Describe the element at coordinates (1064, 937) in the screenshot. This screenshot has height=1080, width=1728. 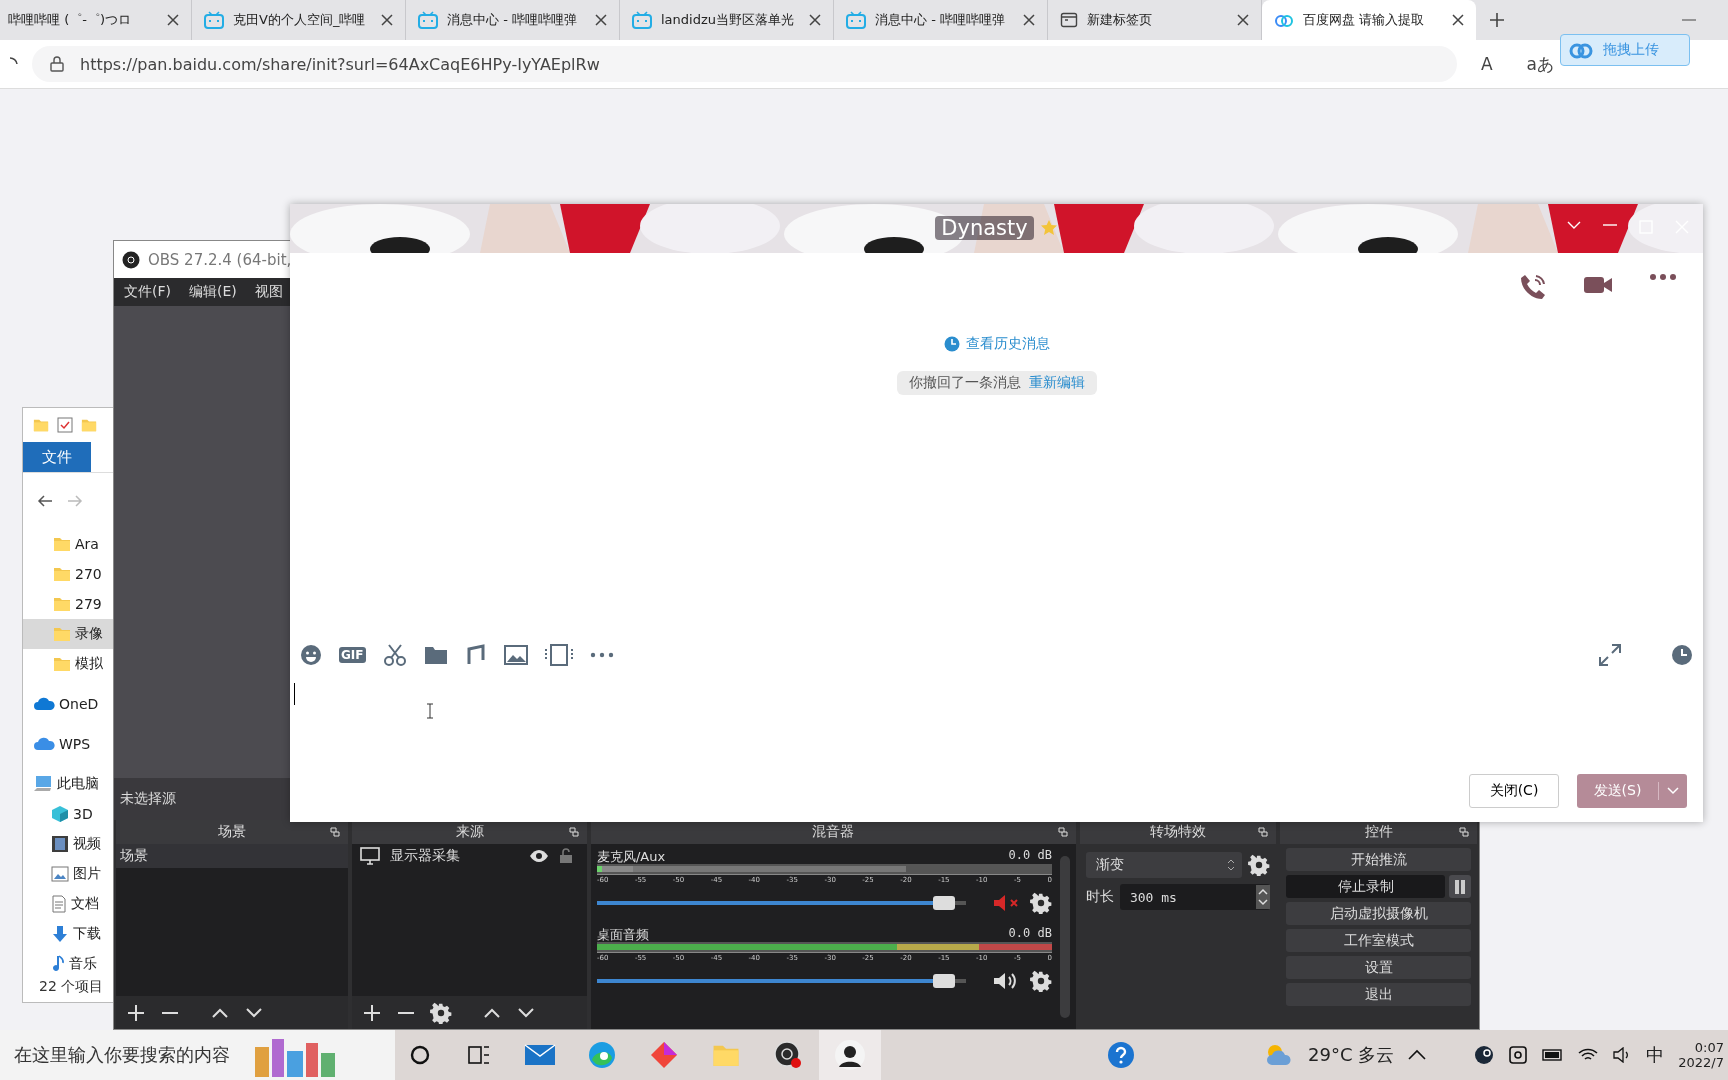
I see `scrollbar` at that location.